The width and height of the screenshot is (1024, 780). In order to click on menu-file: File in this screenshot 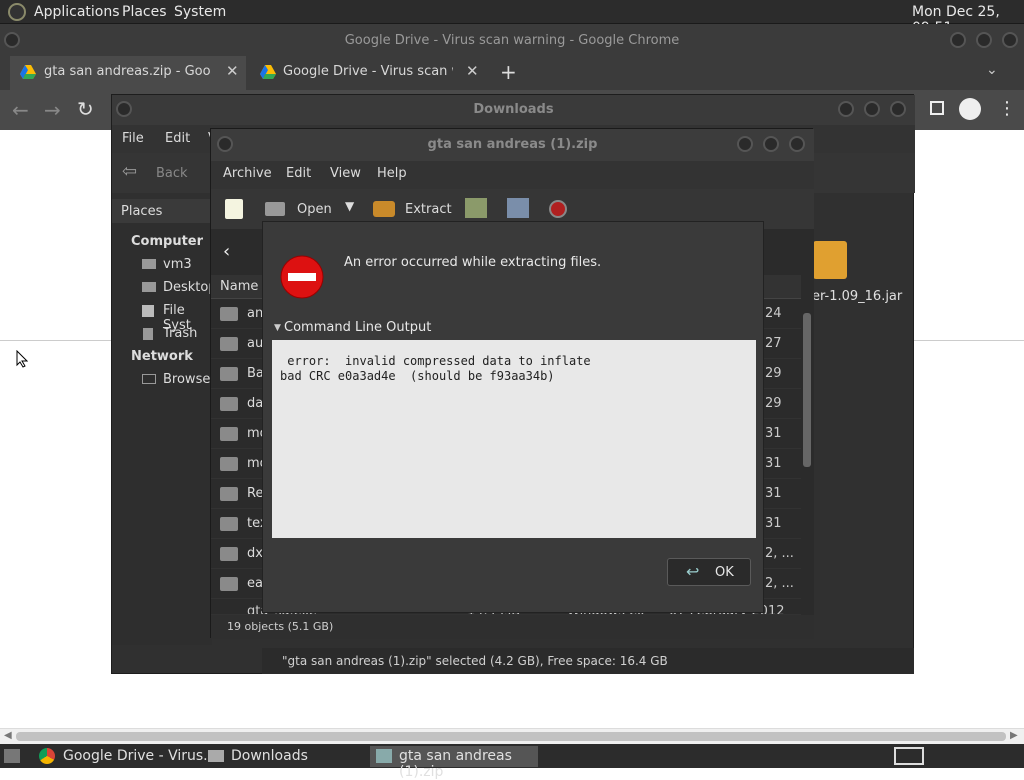, I will do `click(133, 138)`.